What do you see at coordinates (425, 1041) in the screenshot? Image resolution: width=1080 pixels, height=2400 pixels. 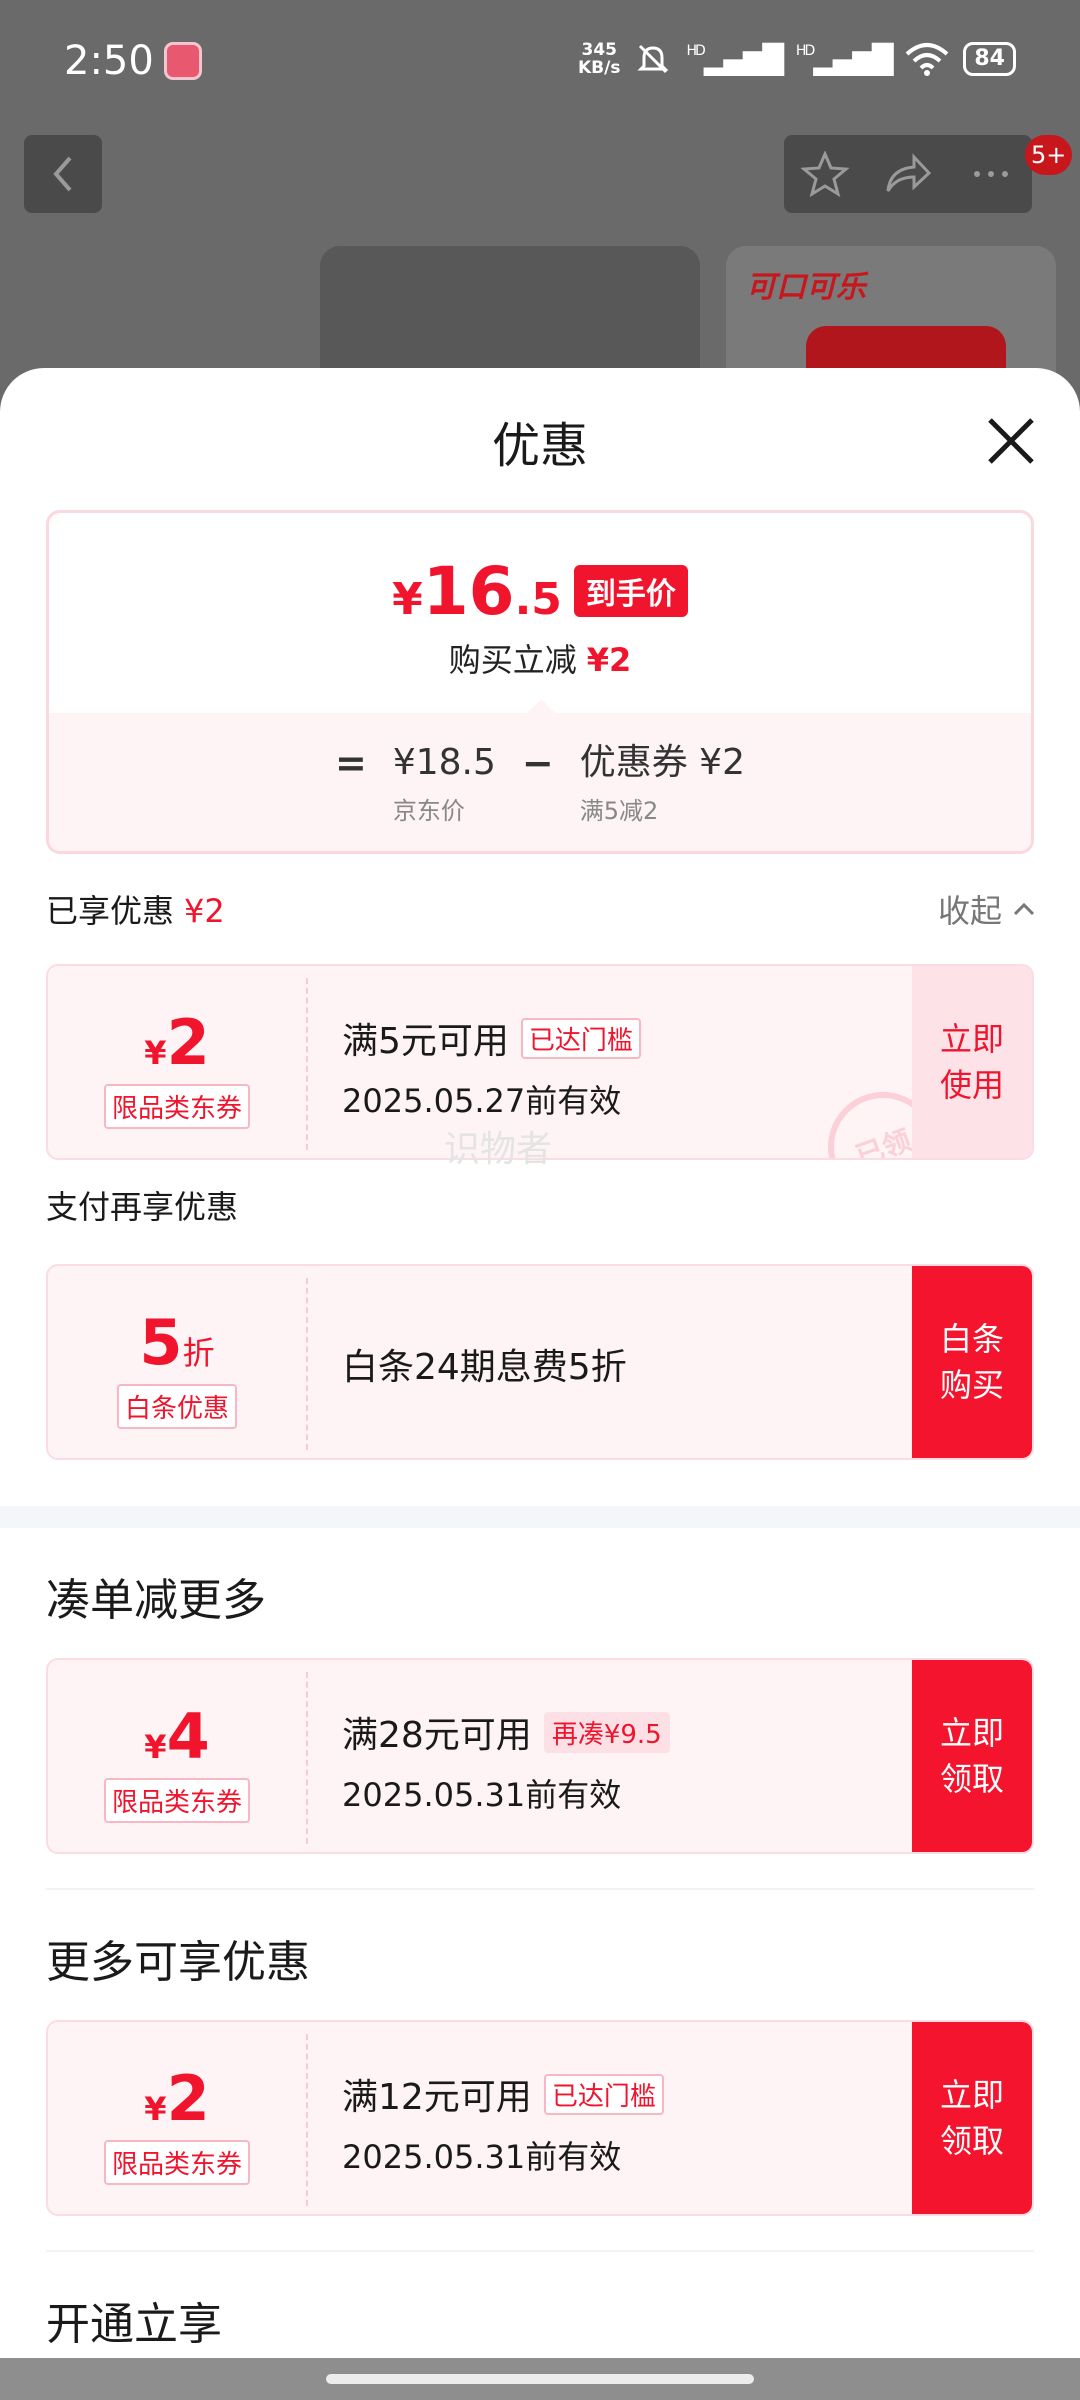 I see `coupon-title: 满5元可用` at bounding box center [425, 1041].